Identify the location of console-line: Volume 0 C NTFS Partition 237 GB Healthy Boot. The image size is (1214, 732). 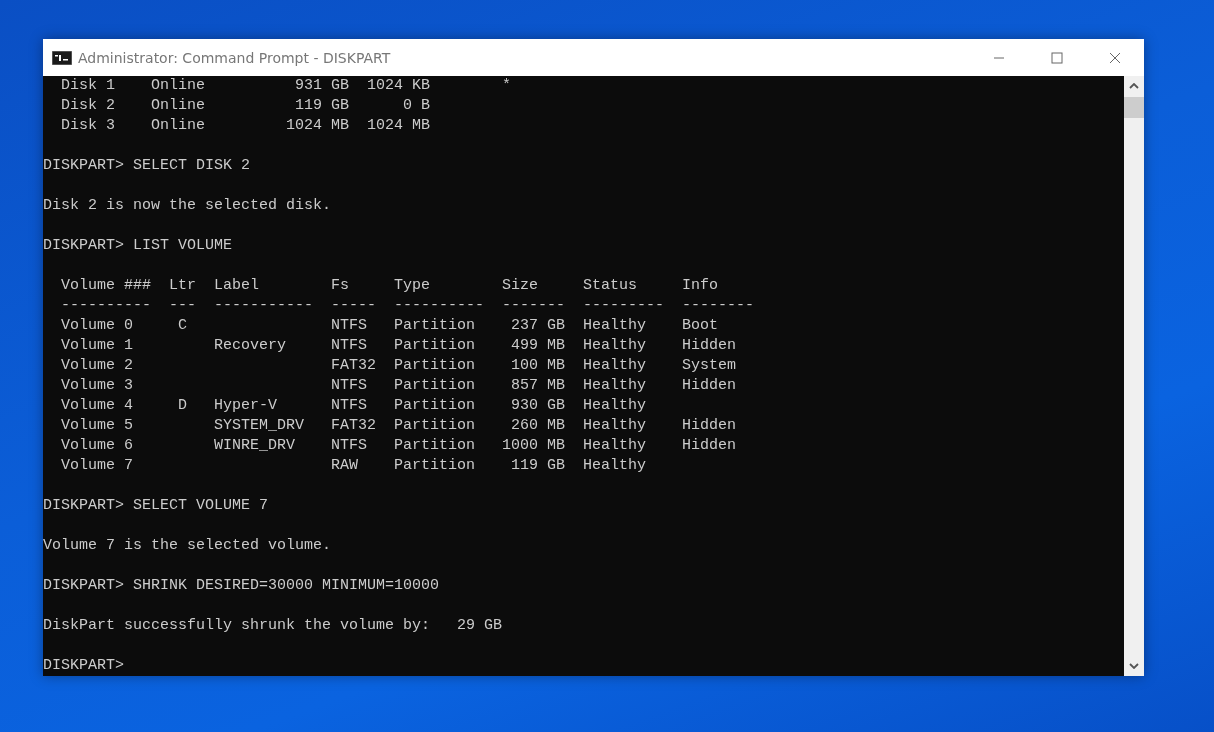
(389, 326).